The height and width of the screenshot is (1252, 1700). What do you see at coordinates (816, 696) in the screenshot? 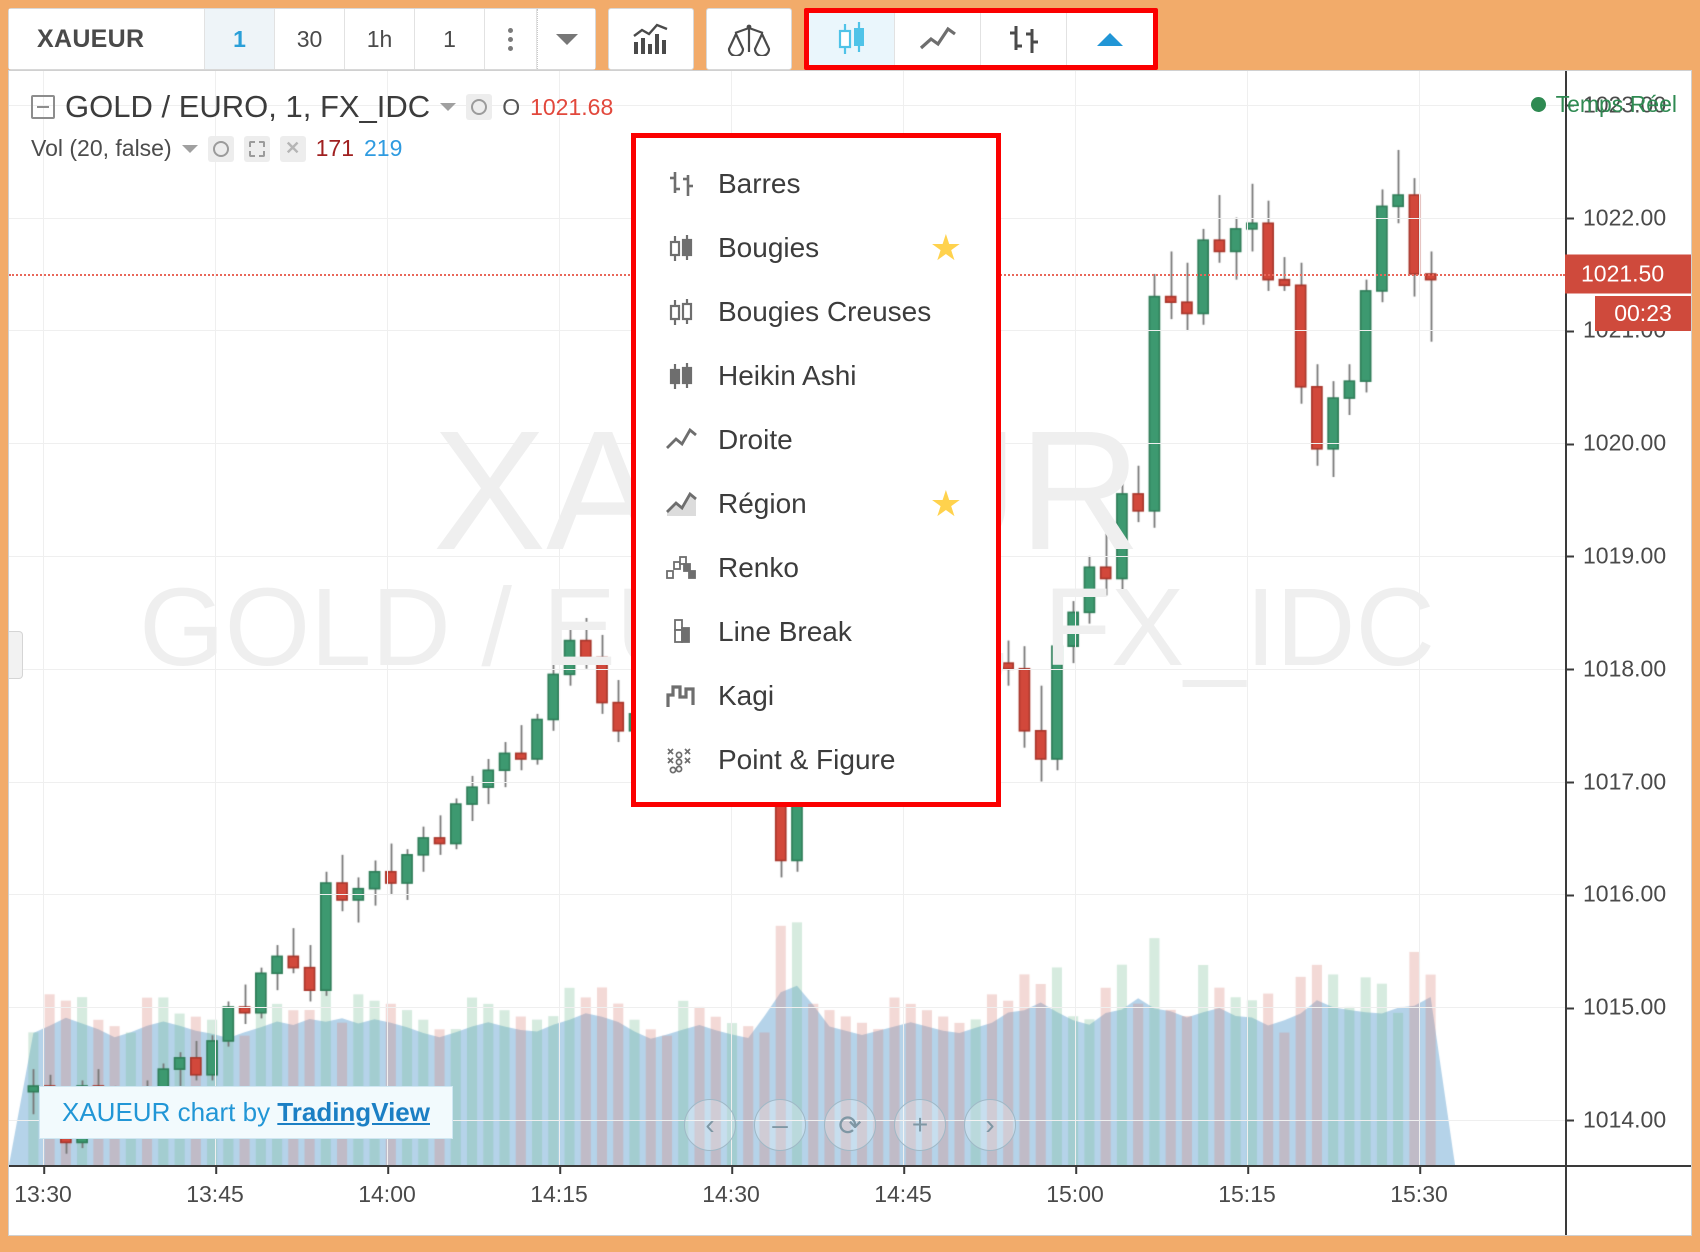
I see `style-menu-item-kagi: Kagi` at bounding box center [816, 696].